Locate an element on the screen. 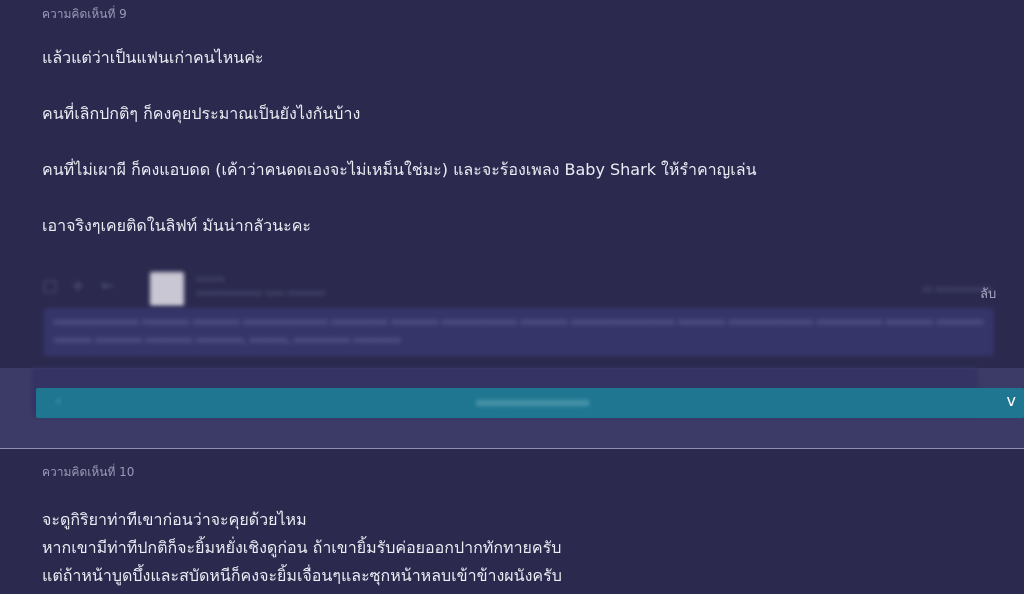 This screenshot has height=594, width=1024. expand-replies-label: ▭▭▭▭▭▭▭▭▭▭ is located at coordinates (533, 402).